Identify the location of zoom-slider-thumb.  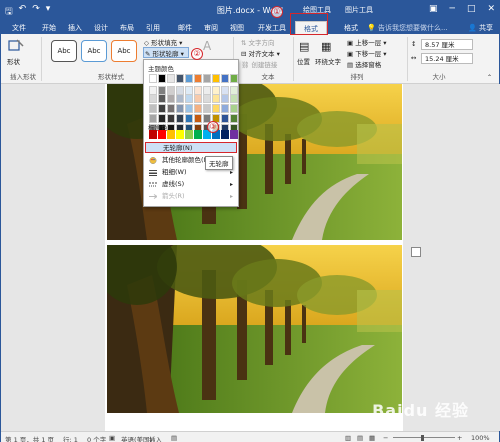
(422, 438).